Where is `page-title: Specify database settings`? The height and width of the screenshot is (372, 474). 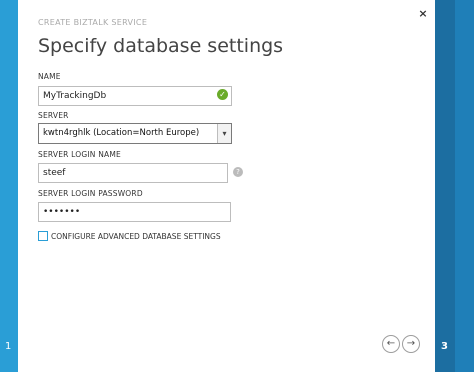 page-title: Specify database settings is located at coordinates (161, 46).